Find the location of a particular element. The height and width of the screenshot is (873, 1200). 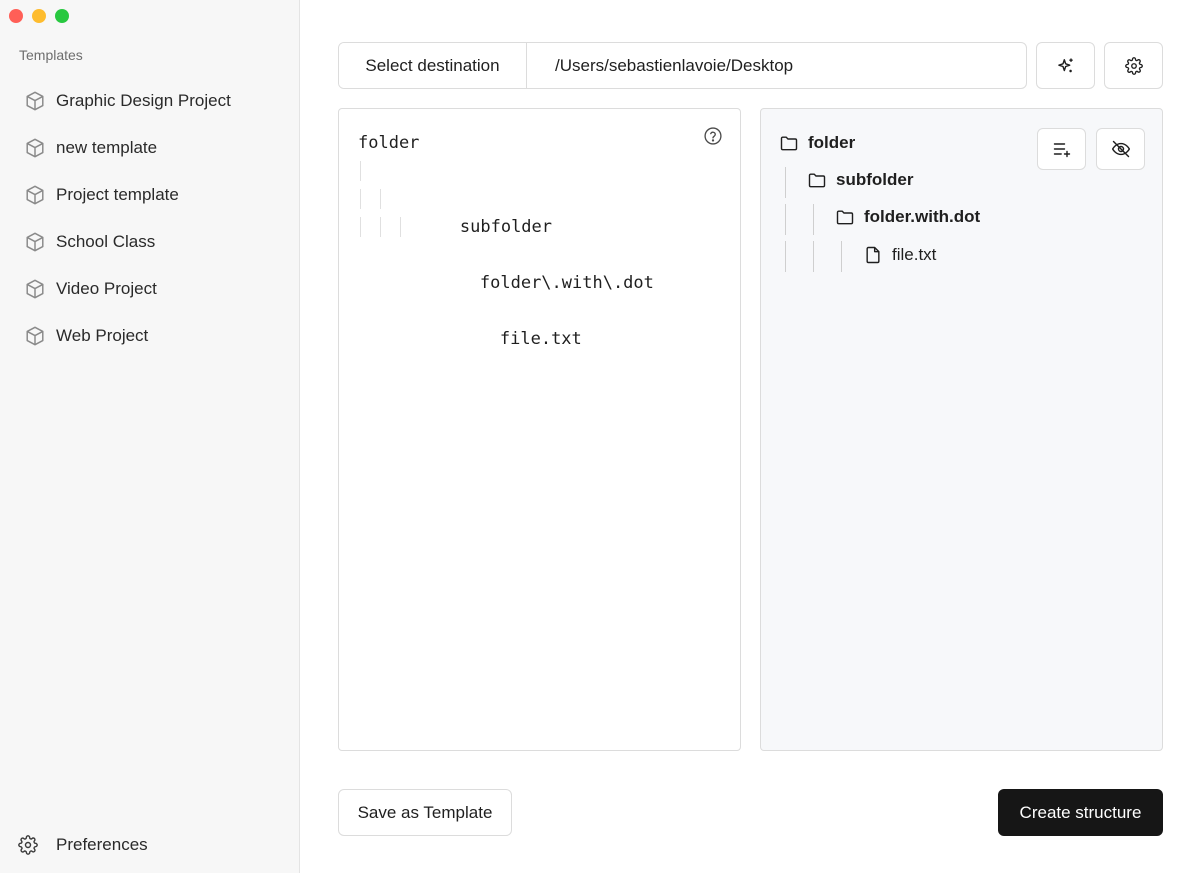

toggle-visibility-button is located at coordinates (1120, 149).